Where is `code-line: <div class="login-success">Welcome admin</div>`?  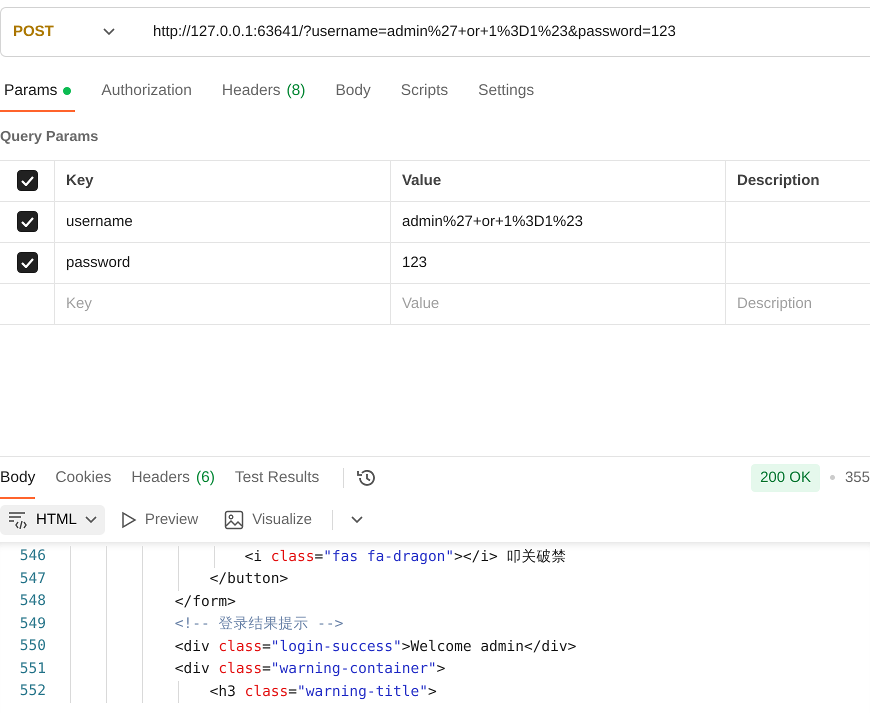 code-line: <div class="login-success">Welcome admin</div> is located at coordinates (375, 646).